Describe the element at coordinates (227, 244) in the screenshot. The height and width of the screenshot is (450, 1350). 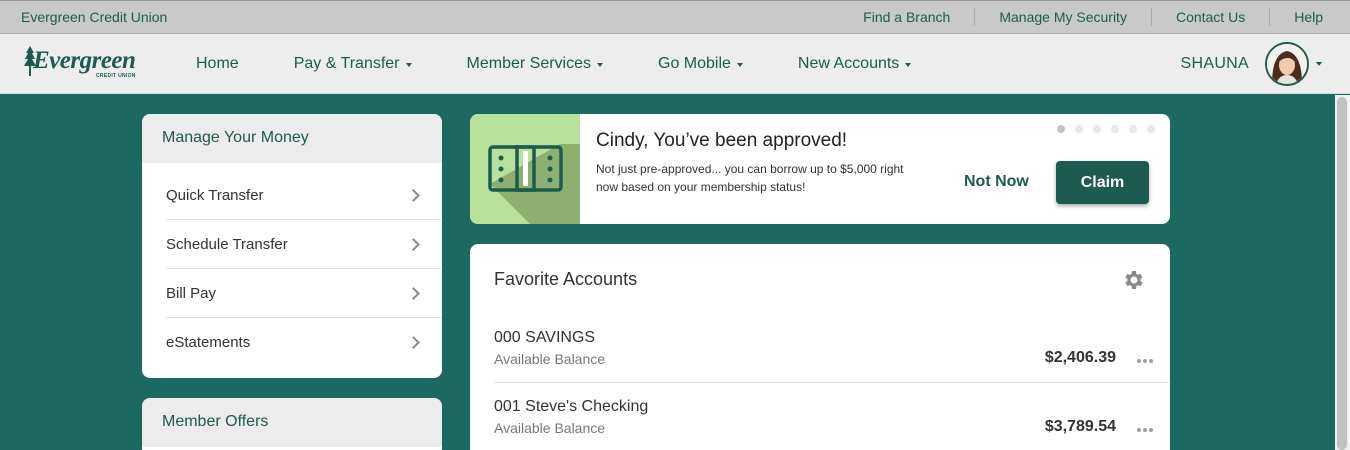
I see `schedule-transfer-label: Schedule Transfer` at that location.